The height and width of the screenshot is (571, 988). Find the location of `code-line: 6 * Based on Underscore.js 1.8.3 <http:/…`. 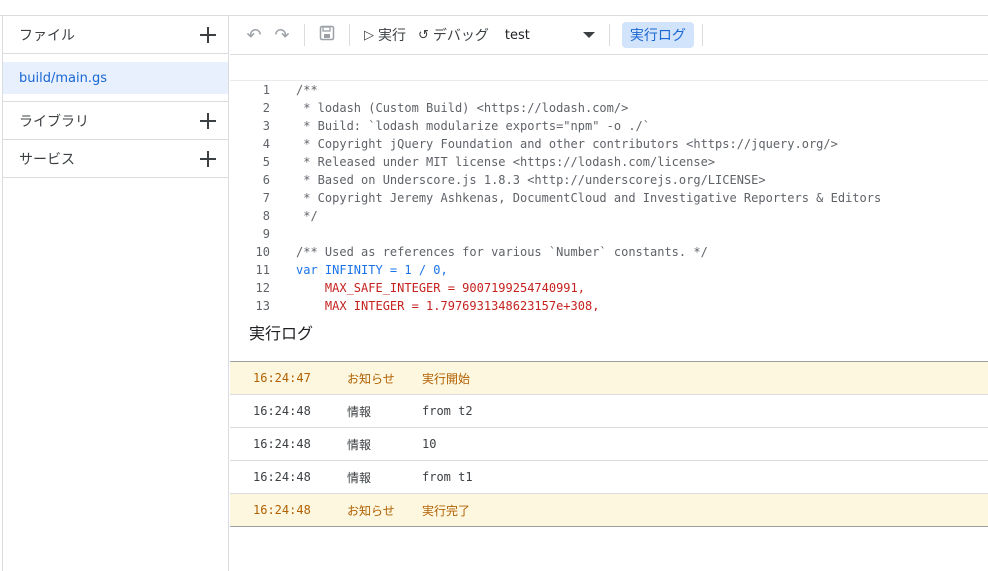

code-line: 6 * Based on Underscore.js 1.8.3 <http:/… is located at coordinates (609, 180).